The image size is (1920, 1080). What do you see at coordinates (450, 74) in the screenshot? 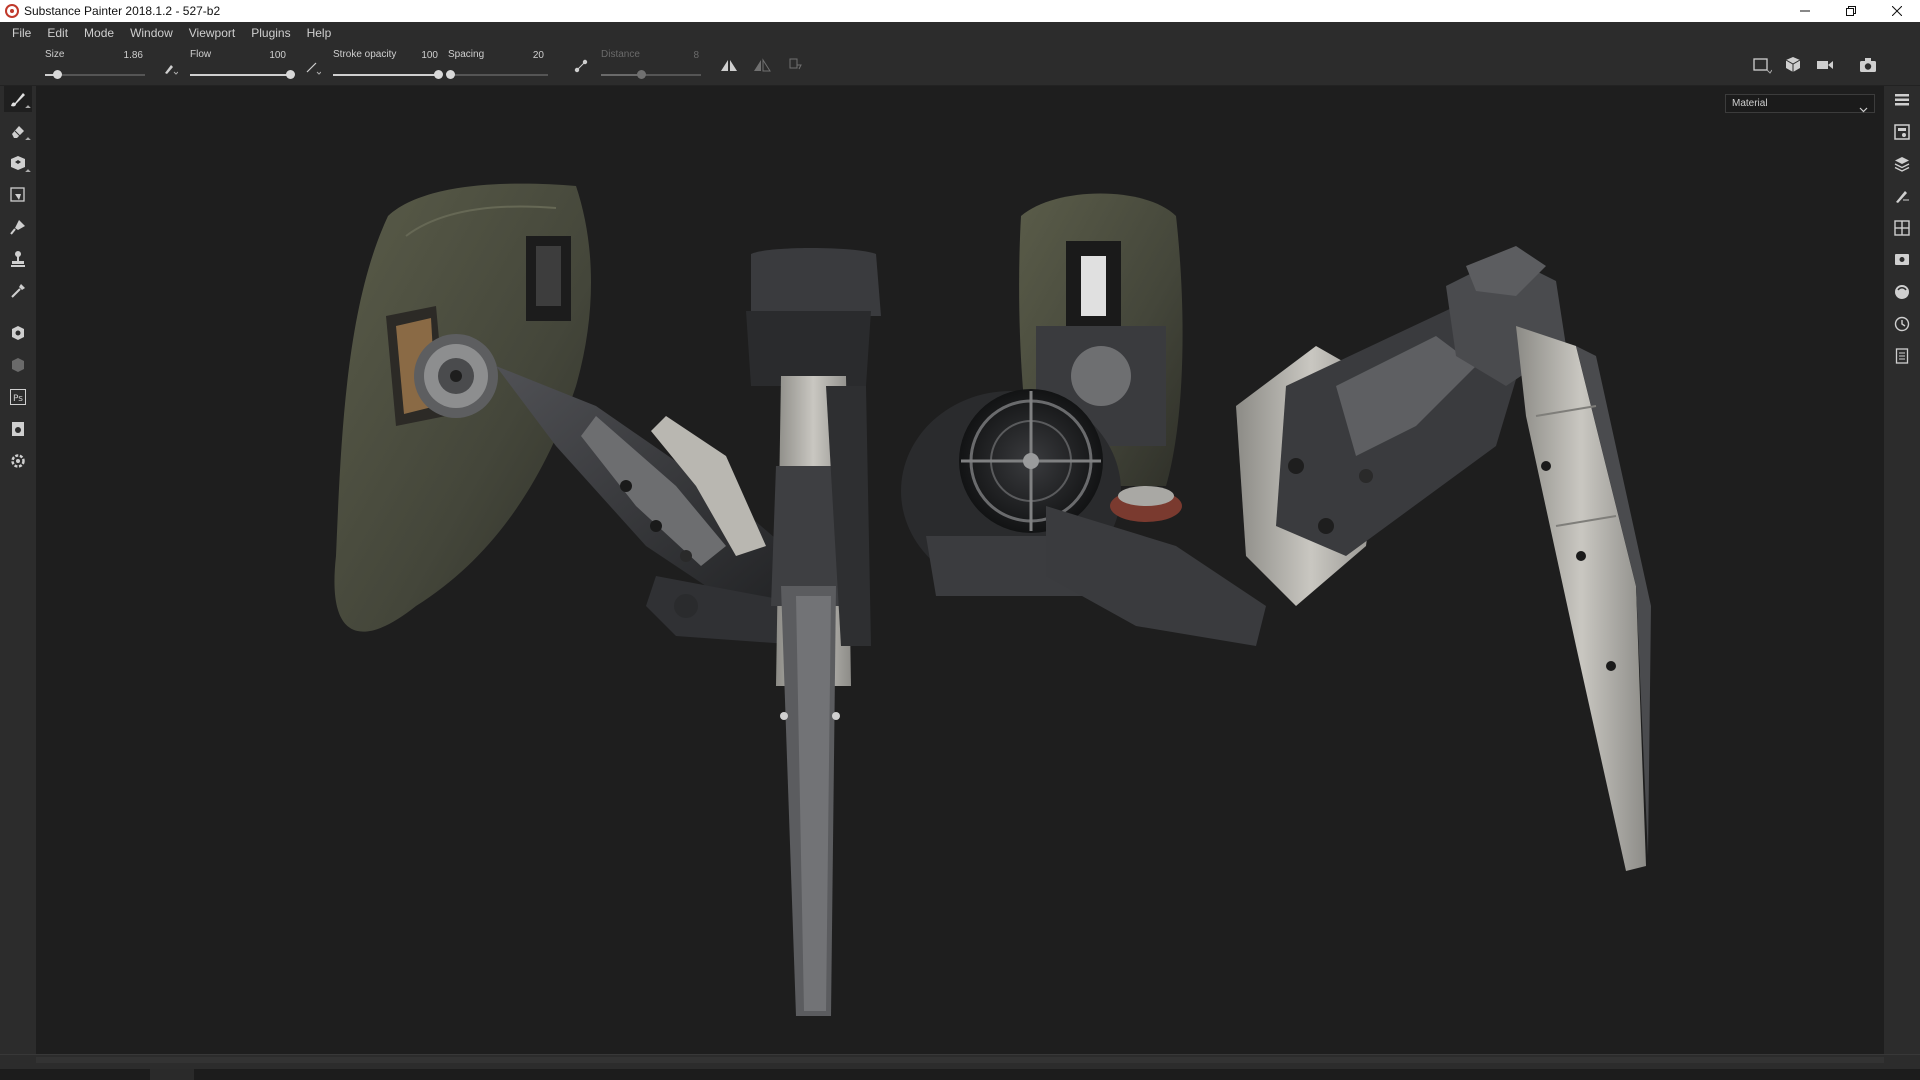
I see `spacing-handle` at bounding box center [450, 74].